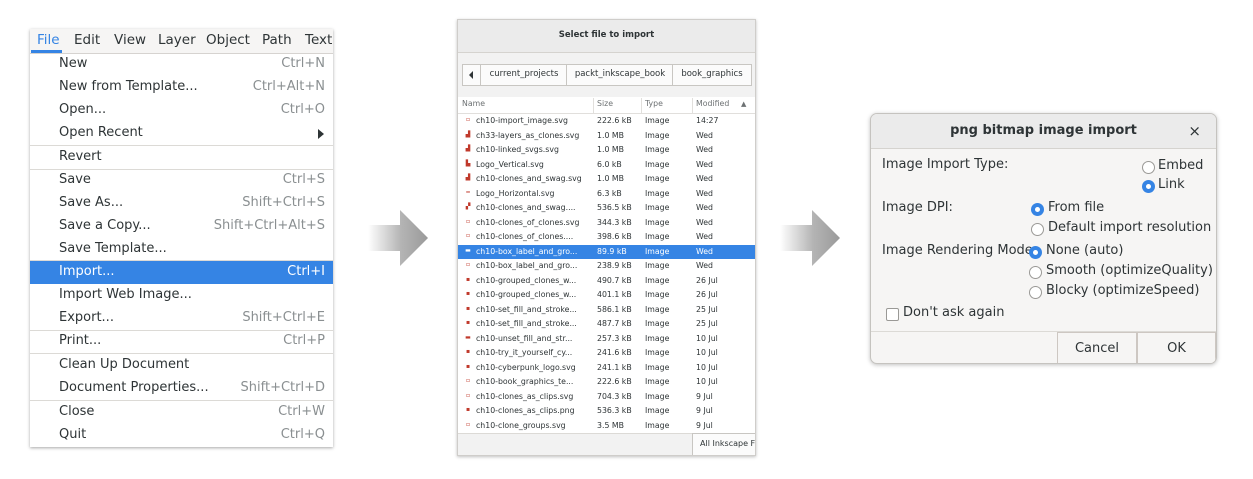 The width and height of the screenshot is (1253, 479). What do you see at coordinates (707, 120) in the screenshot?
I see `file-modified: 14:27` at bounding box center [707, 120].